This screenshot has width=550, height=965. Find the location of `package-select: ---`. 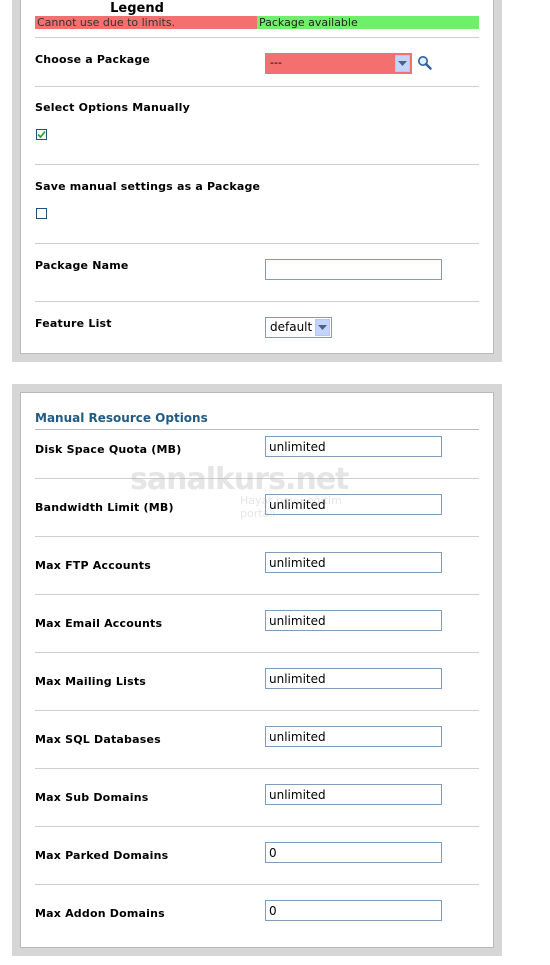

package-select: --- is located at coordinates (338, 63).